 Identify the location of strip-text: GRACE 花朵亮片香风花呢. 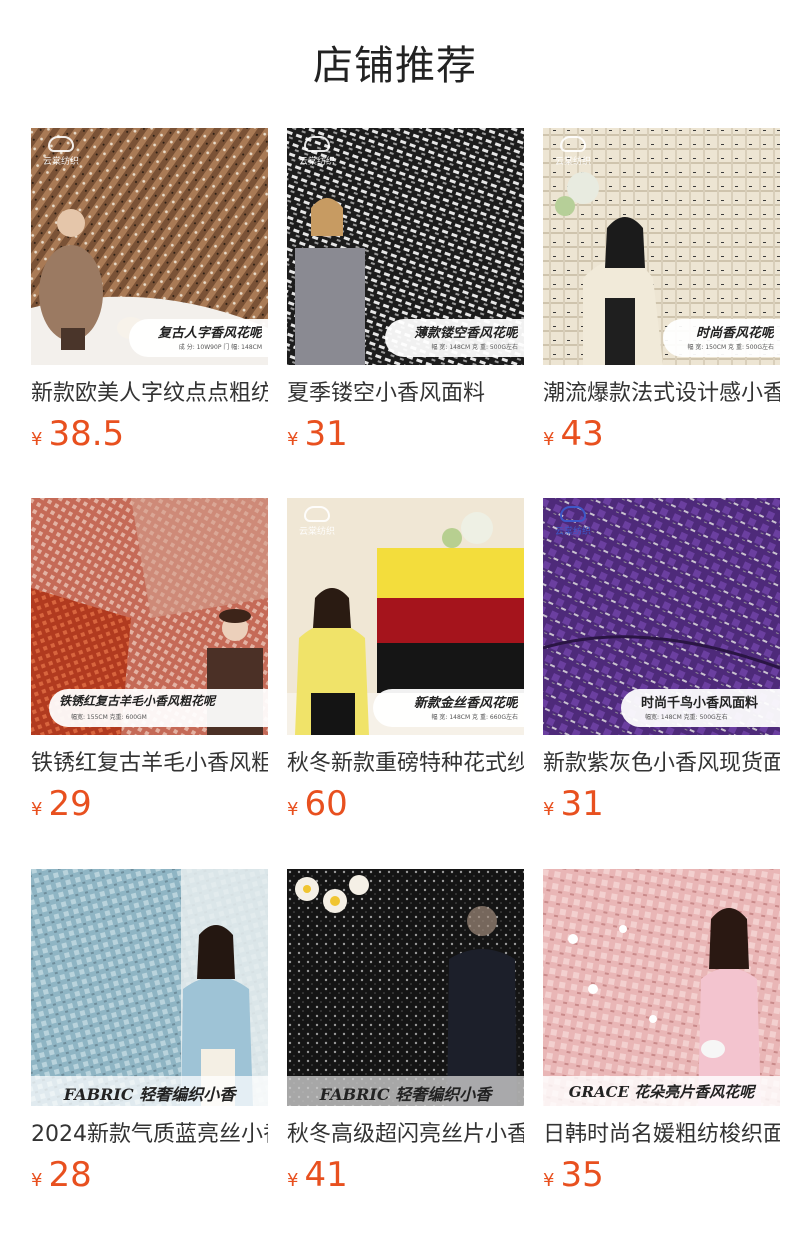
(661, 1092).